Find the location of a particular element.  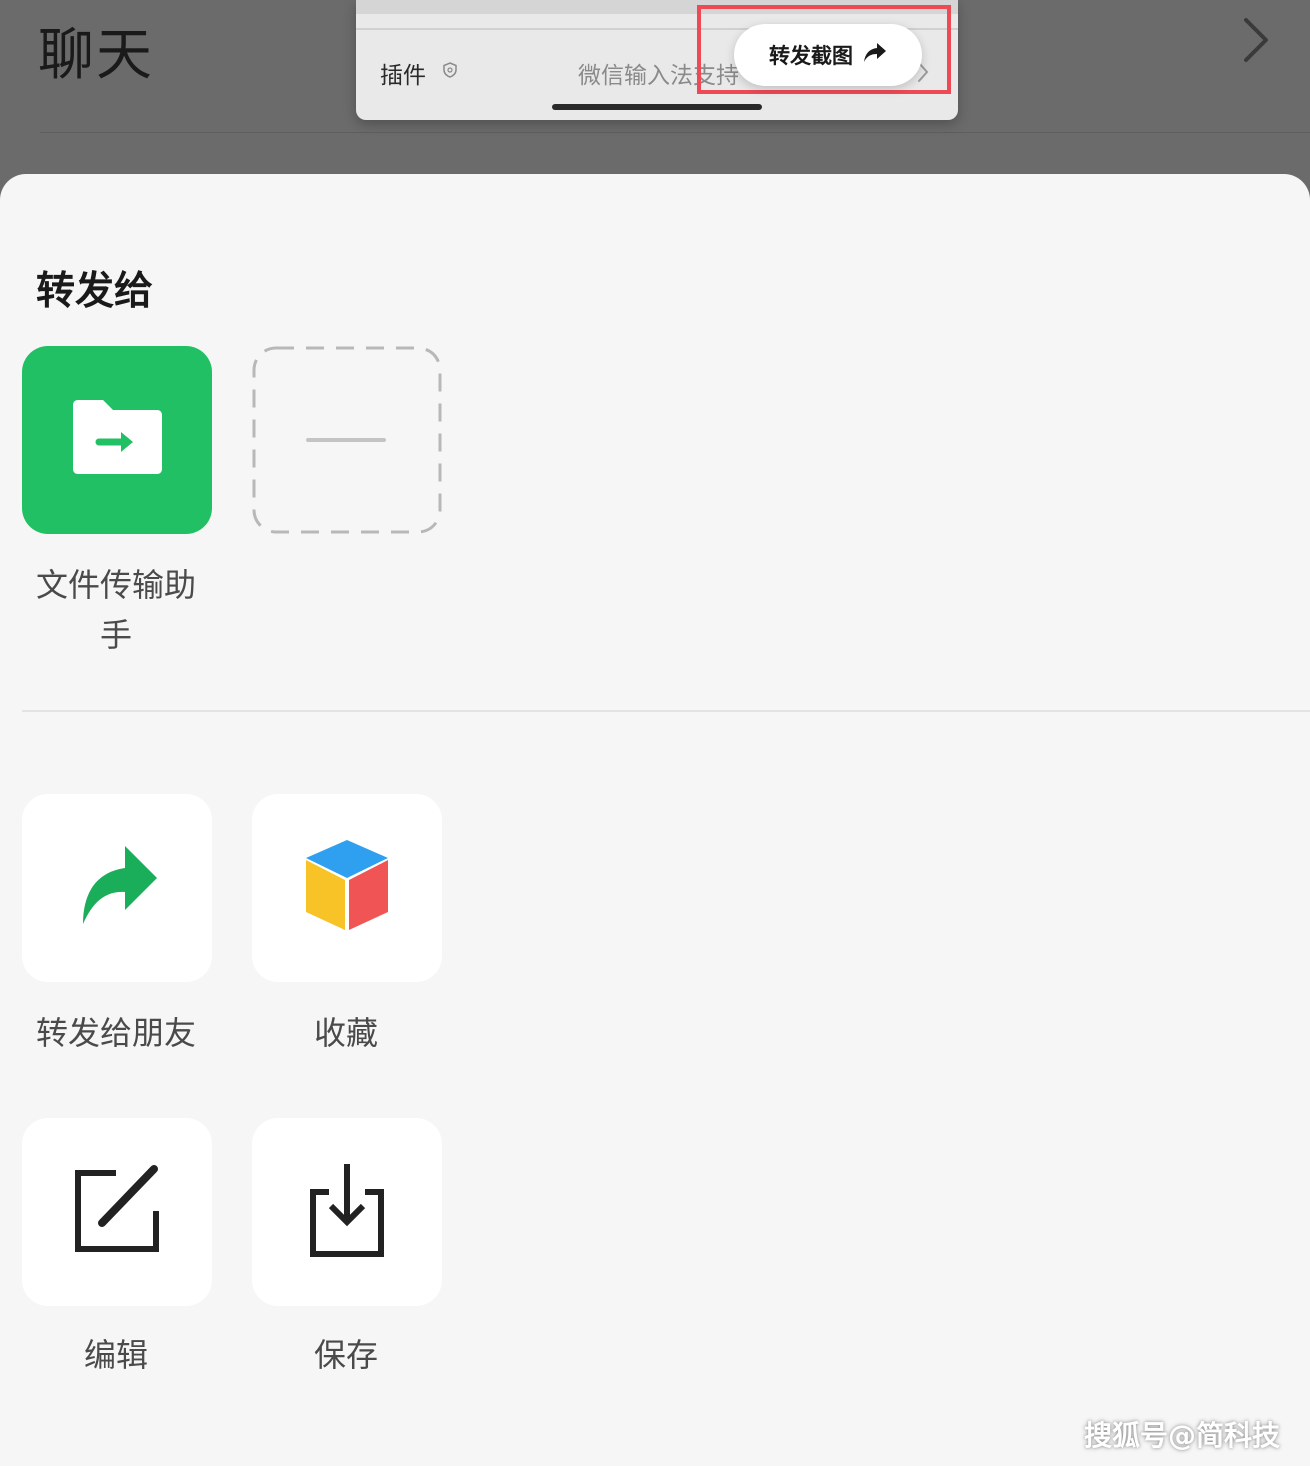

save-download-icon is located at coordinates (347, 1212).